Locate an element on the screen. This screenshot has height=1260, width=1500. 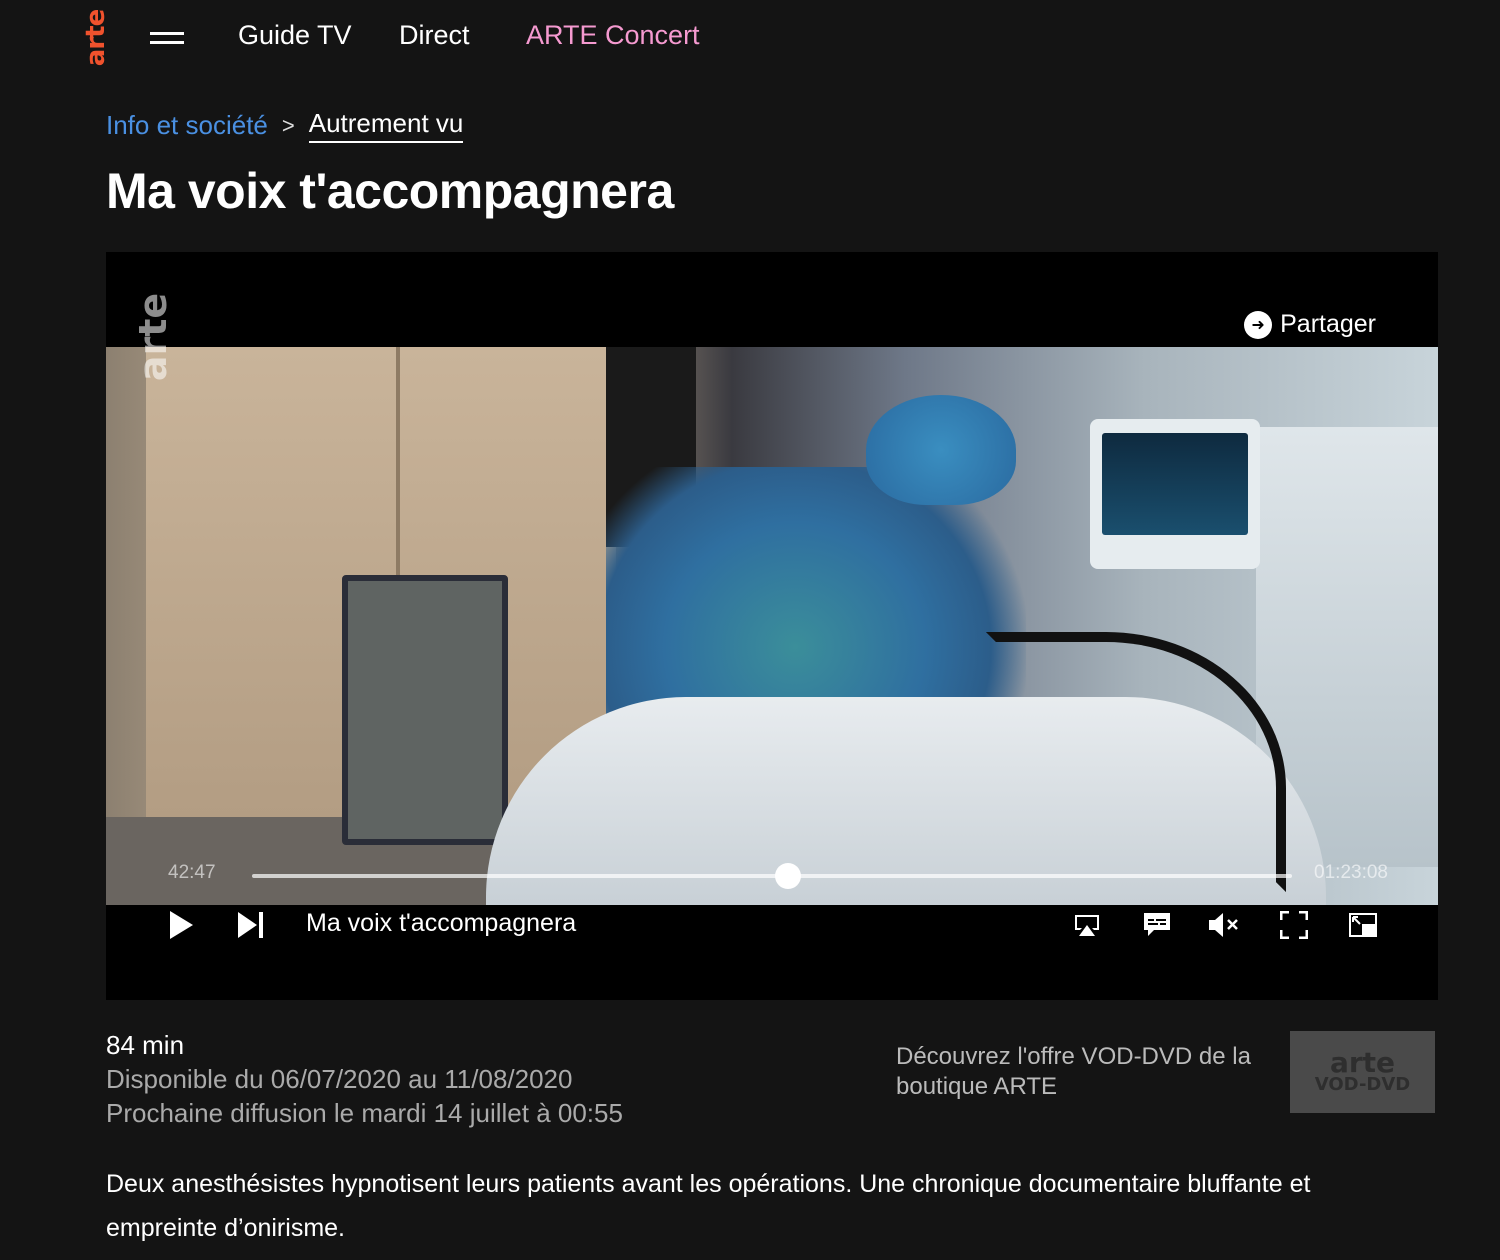
menu-icon is located at coordinates (167, 39).